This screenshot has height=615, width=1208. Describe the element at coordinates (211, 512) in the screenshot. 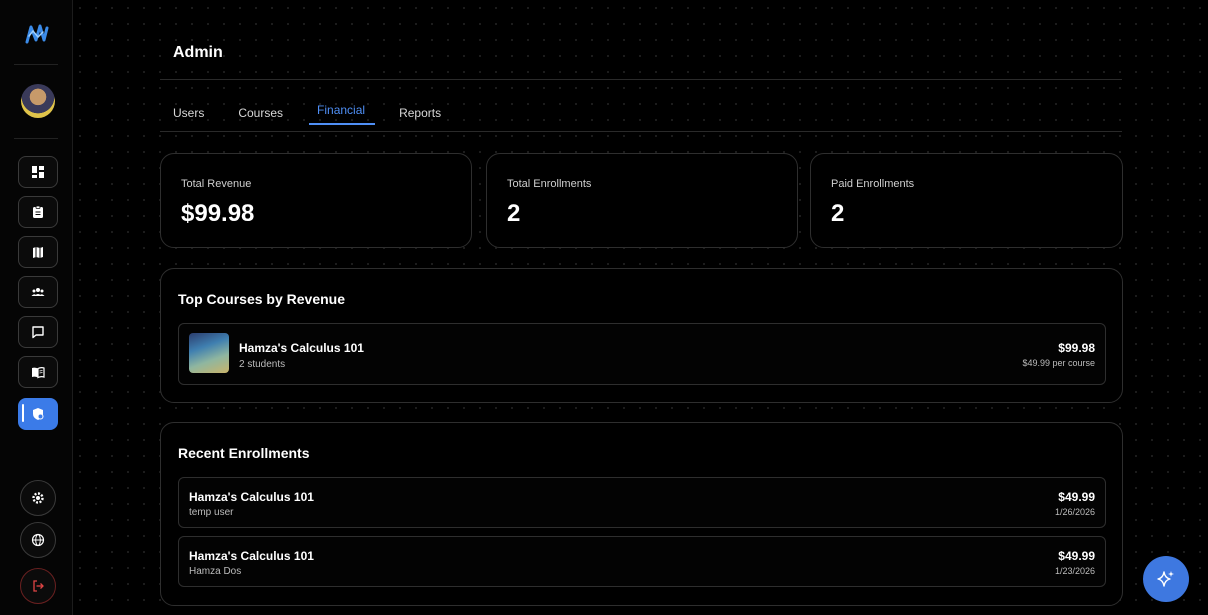

I see `enrollment-user: temp user` at that location.